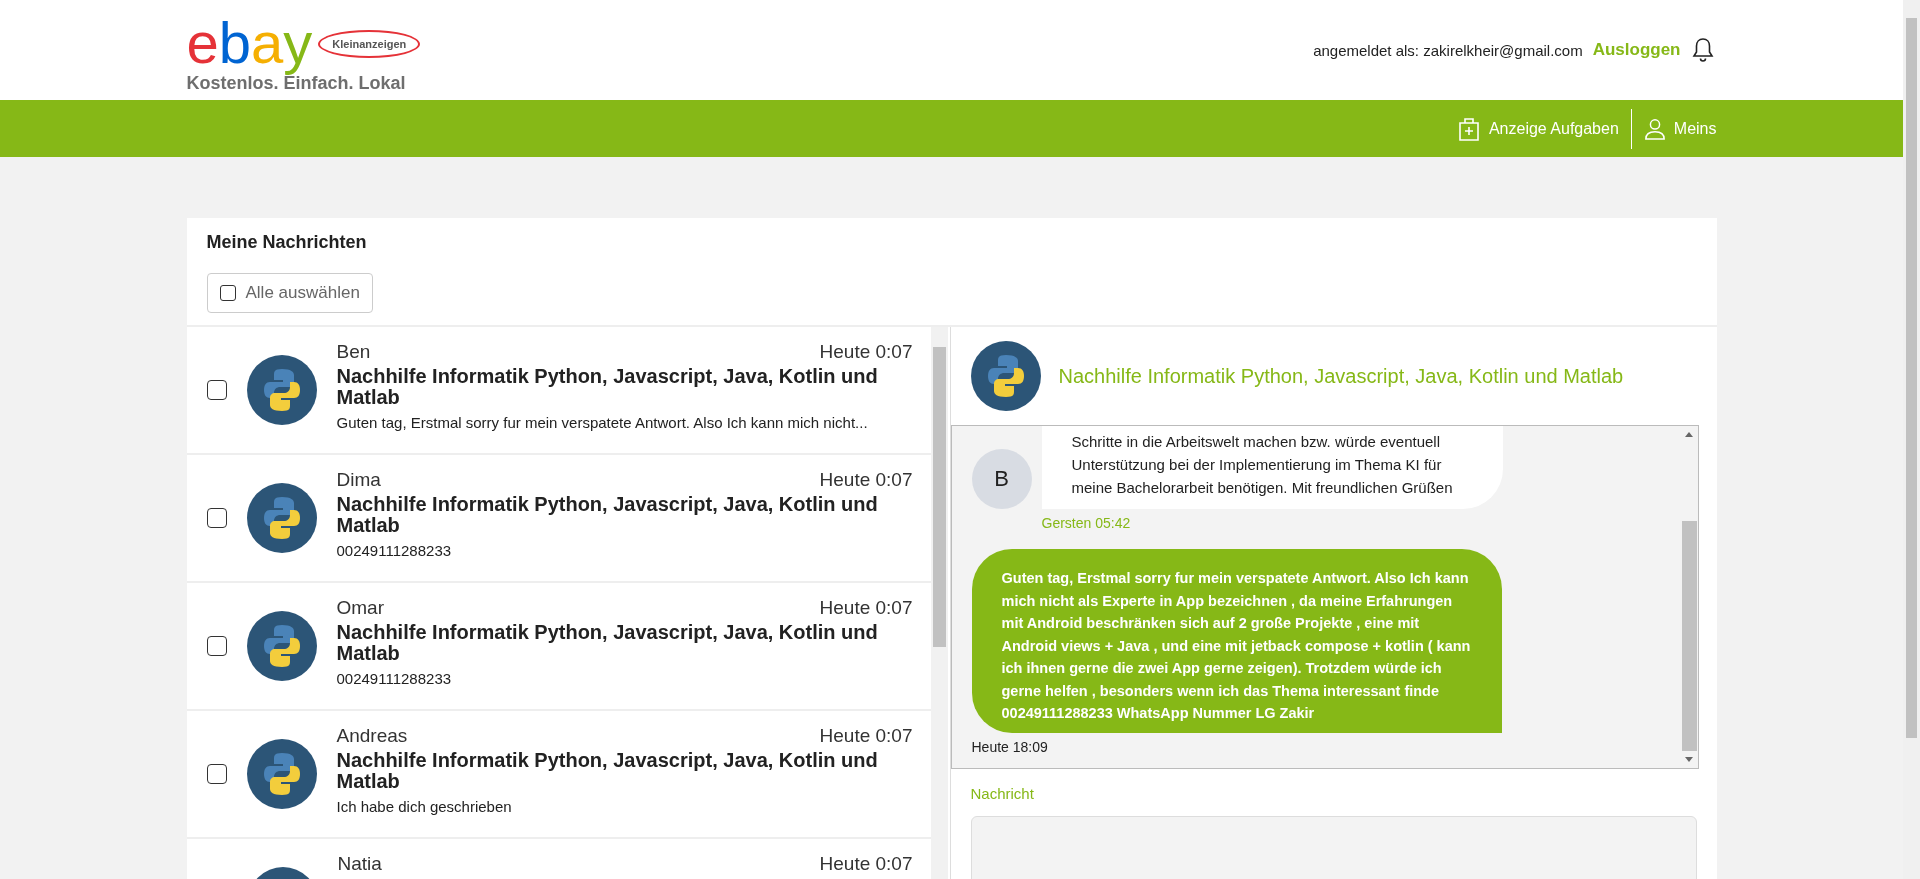 The width and height of the screenshot is (1920, 879). What do you see at coordinates (359, 864) in the screenshot?
I see `sender-name: Natia` at bounding box center [359, 864].